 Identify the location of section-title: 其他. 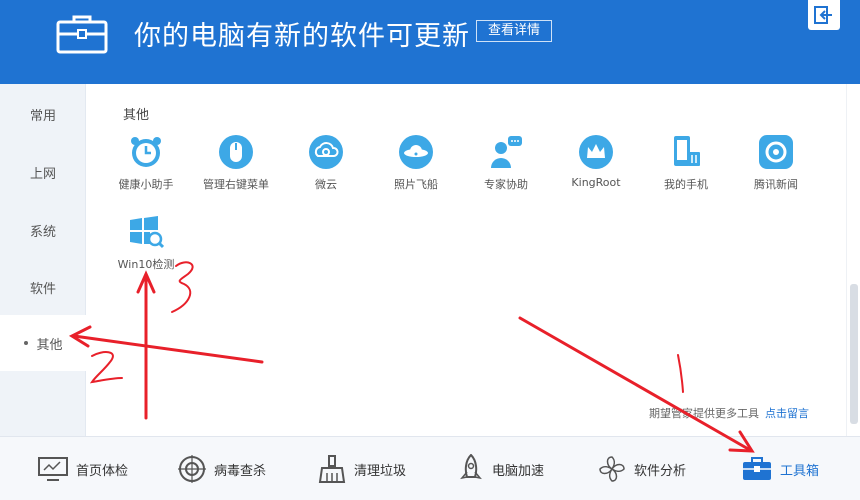
(136, 115).